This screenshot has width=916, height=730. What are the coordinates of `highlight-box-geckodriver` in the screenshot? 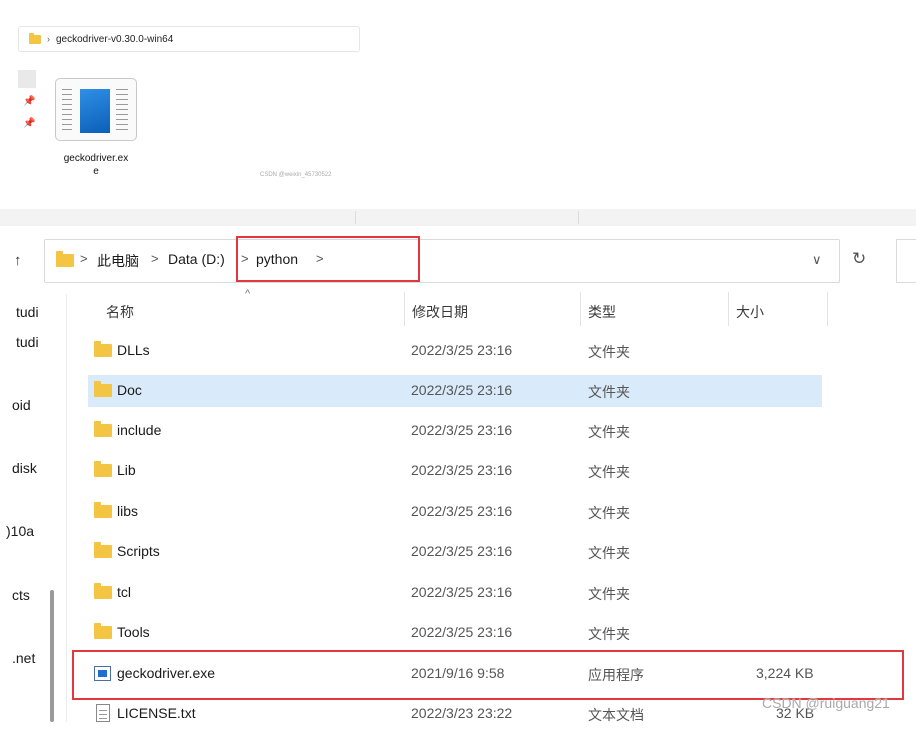 It's located at (488, 675).